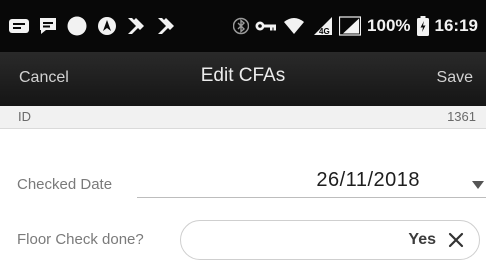 This screenshot has height=260, width=486. Describe the element at coordinates (93, 26) in the screenshot. I see `notification-icons` at that location.